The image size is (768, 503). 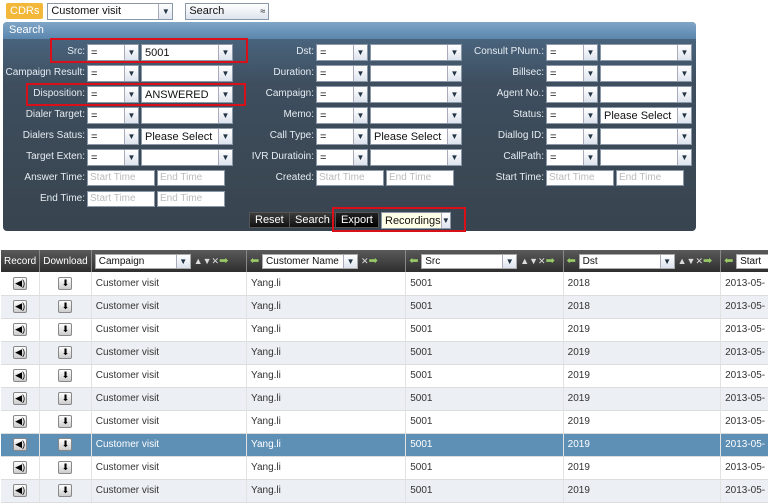 What do you see at coordinates (646, 136) in the screenshot?
I see `dialog-id-value-select: ▼` at bounding box center [646, 136].